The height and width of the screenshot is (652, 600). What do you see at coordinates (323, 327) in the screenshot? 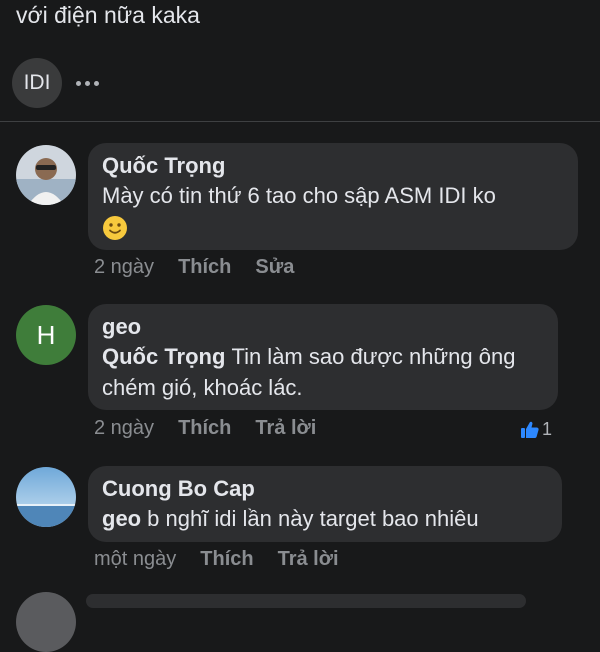
I see `comment-author: geo` at bounding box center [323, 327].